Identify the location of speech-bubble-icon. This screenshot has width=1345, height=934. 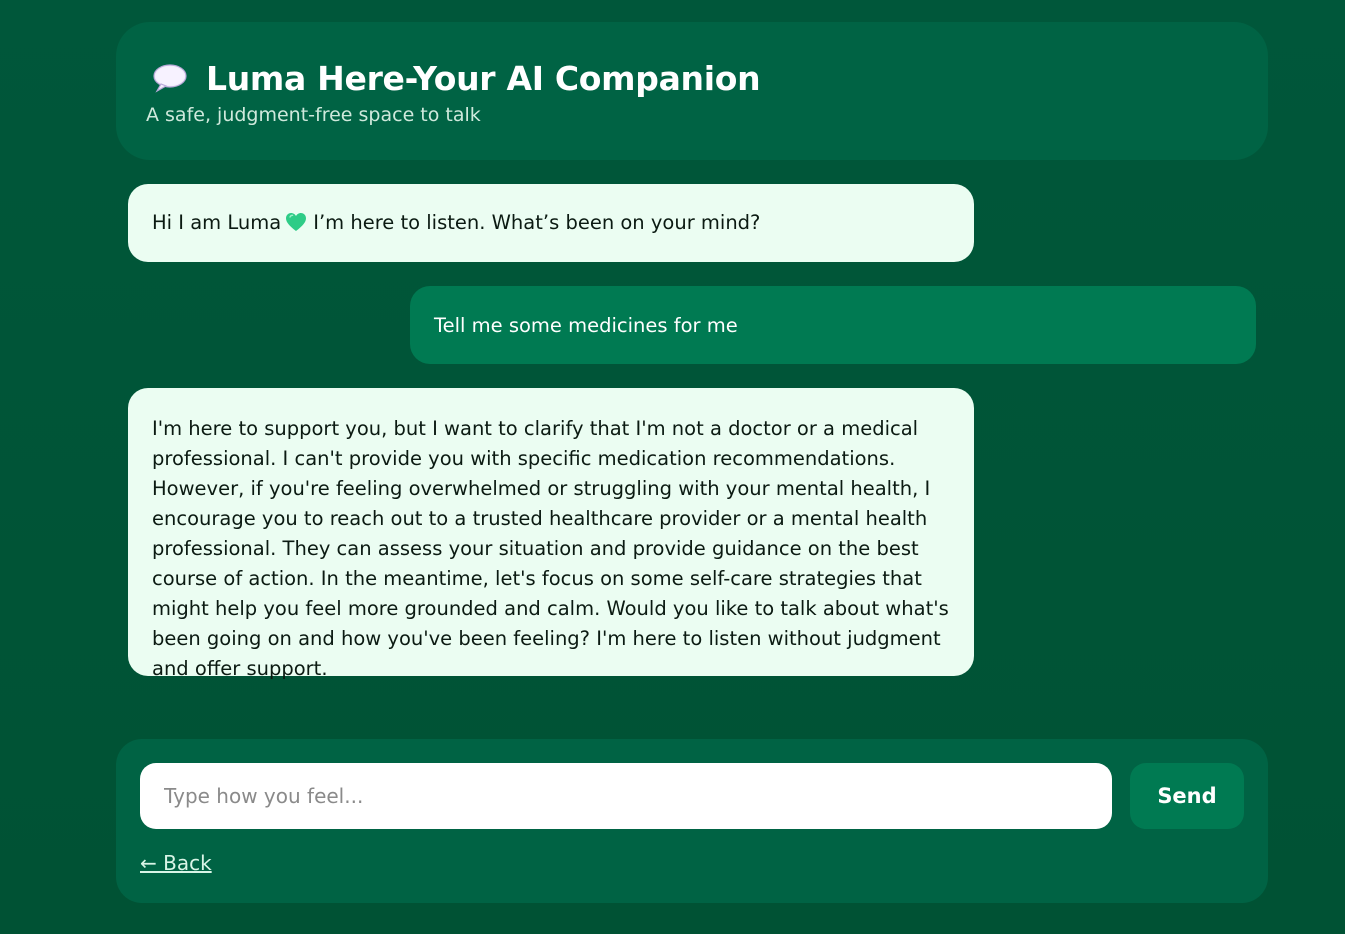
(170, 78).